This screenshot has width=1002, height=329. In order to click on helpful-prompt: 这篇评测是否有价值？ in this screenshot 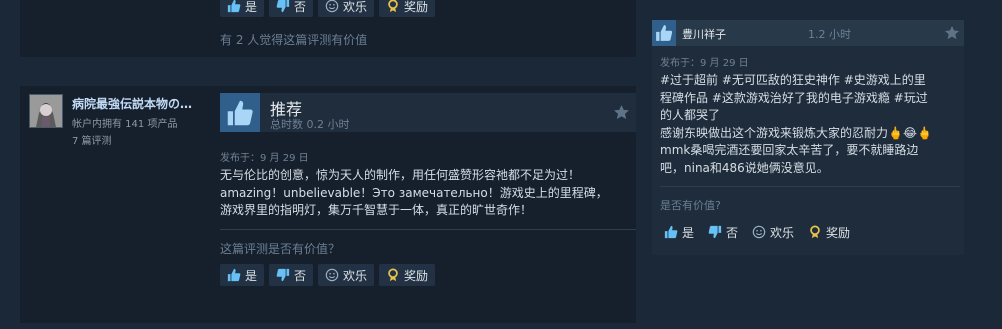, I will do `click(280, 249)`.